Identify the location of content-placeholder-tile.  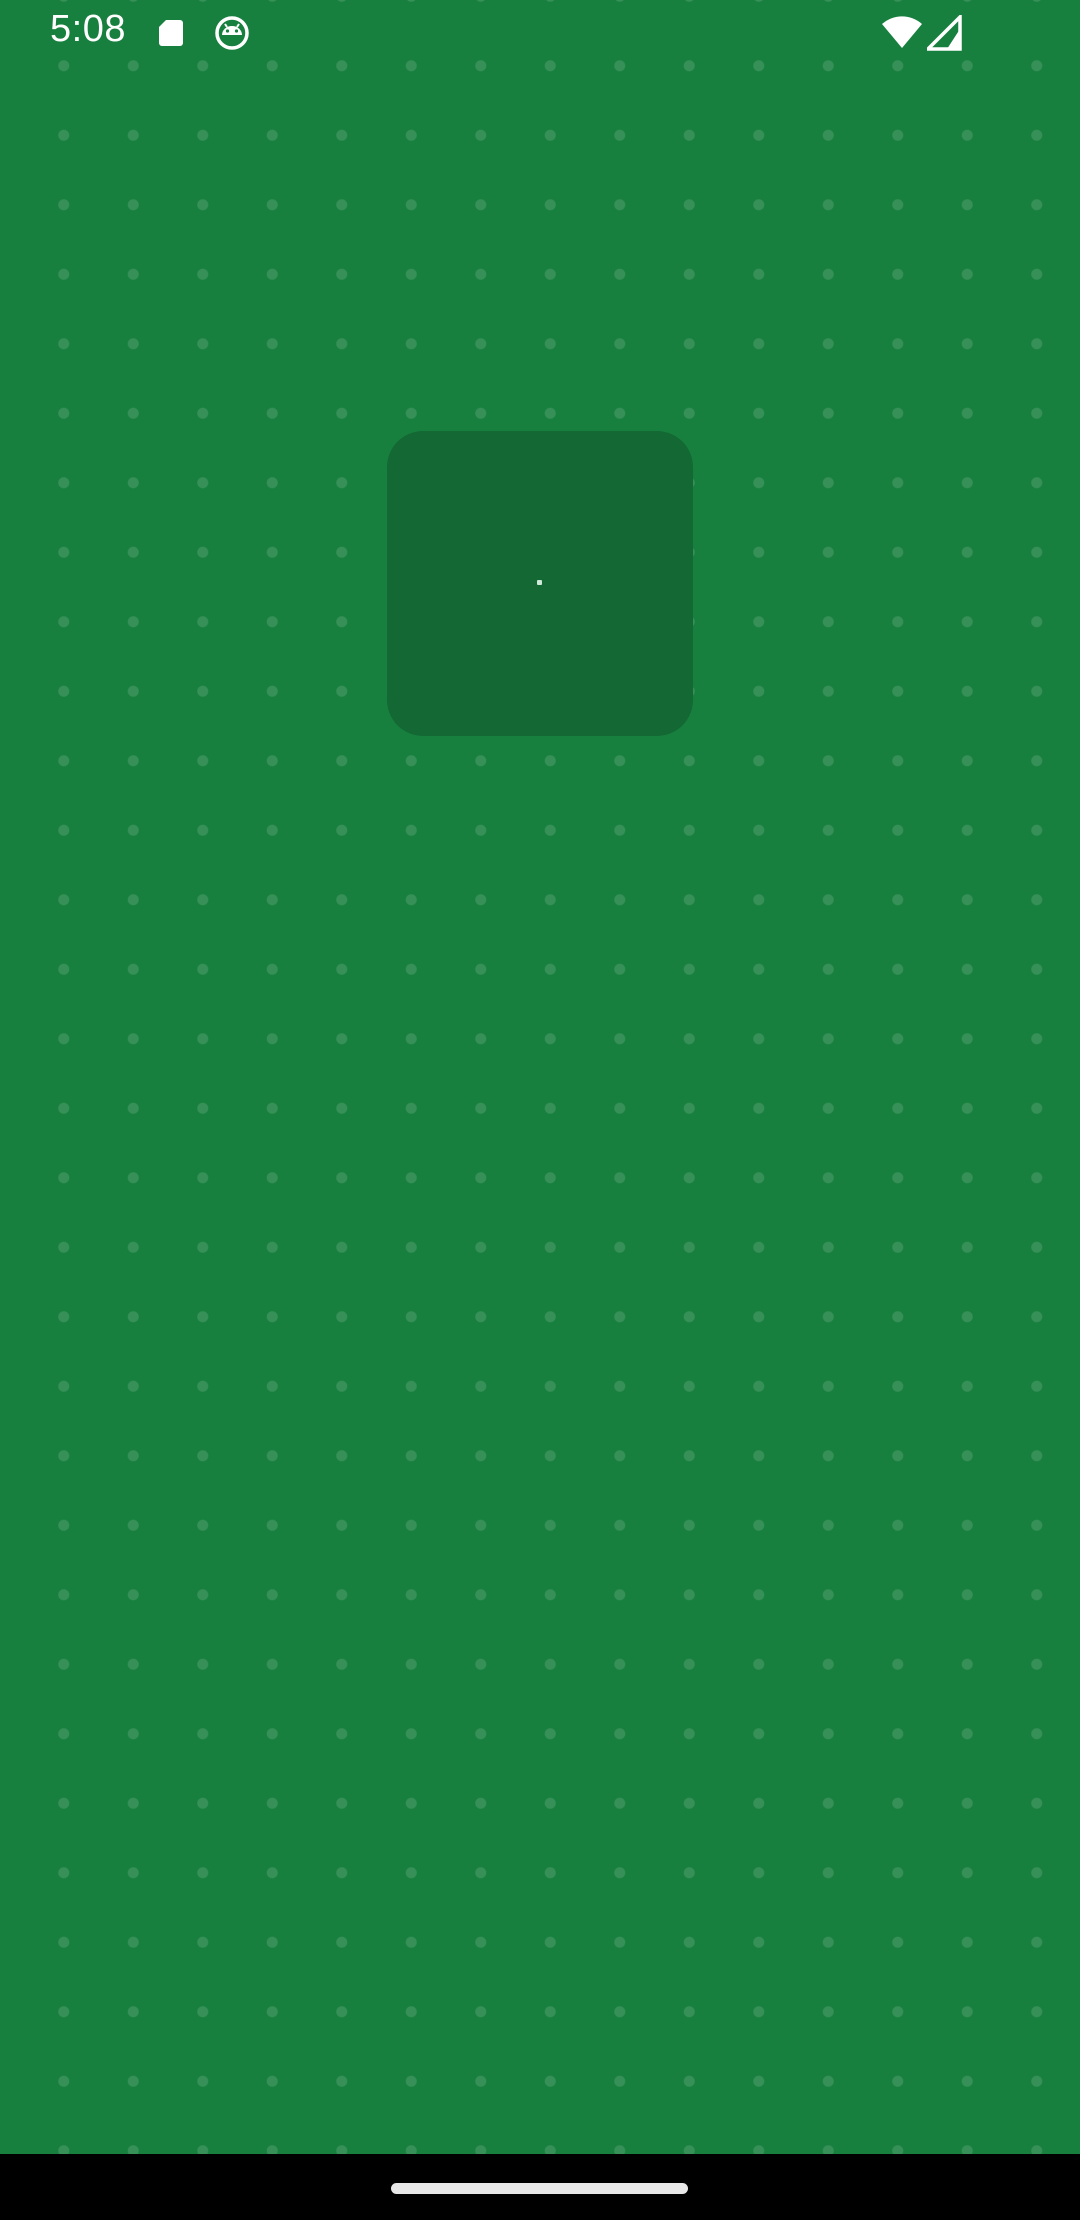
(540, 583).